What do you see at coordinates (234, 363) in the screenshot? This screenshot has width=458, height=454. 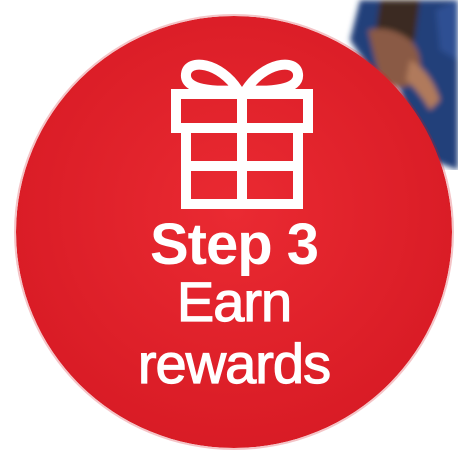 I see `headline-line-2: rewards` at bounding box center [234, 363].